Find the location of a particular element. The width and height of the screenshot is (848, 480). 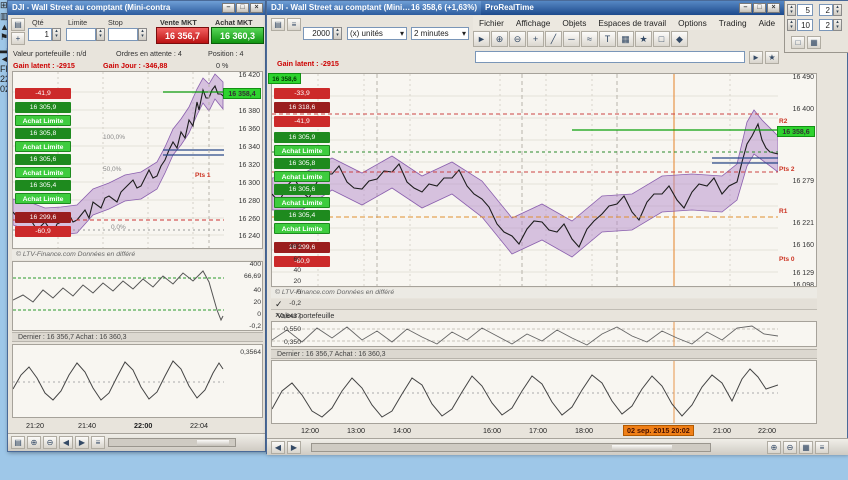

fibonacci-level-label: 100,0% is located at coordinates (114, 137).